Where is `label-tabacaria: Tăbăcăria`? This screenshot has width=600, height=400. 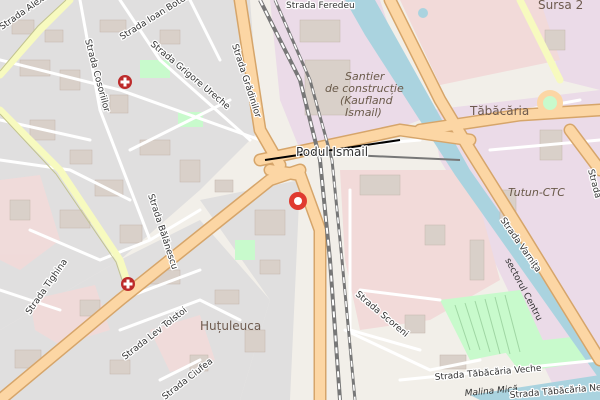
label-tabacaria: Tăbăcăria is located at coordinates (499, 111).